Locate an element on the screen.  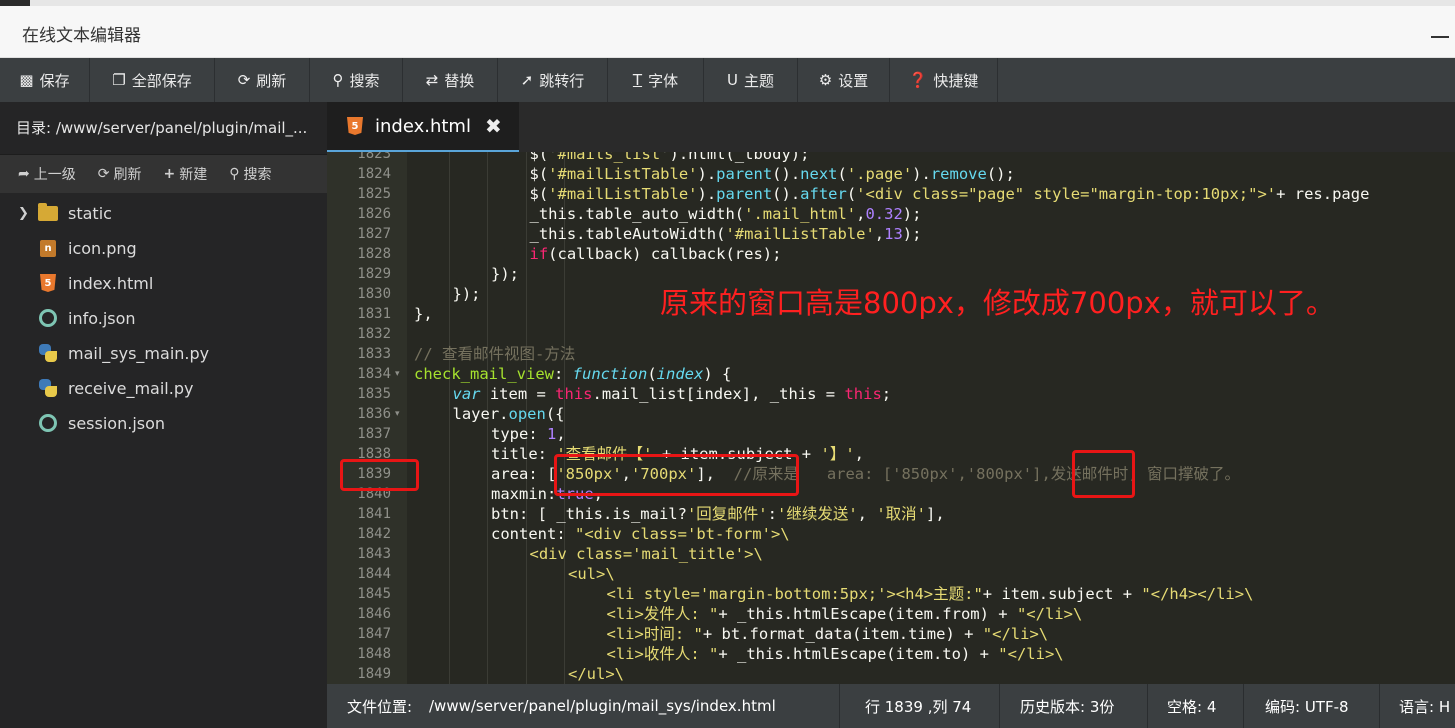
code-token: <li>发件人: " is located at coordinates (662, 614).